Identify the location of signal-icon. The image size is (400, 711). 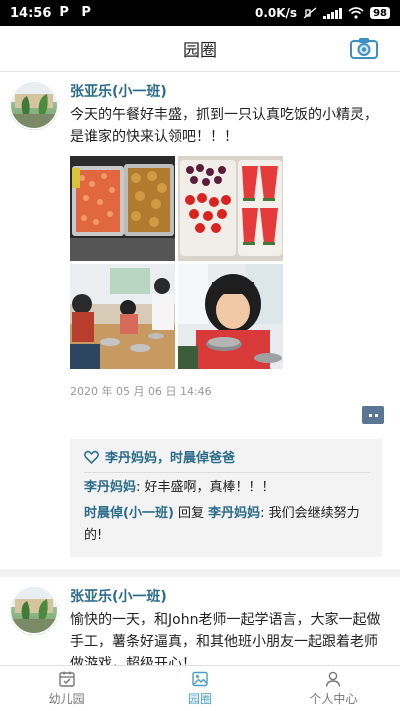
(333, 13).